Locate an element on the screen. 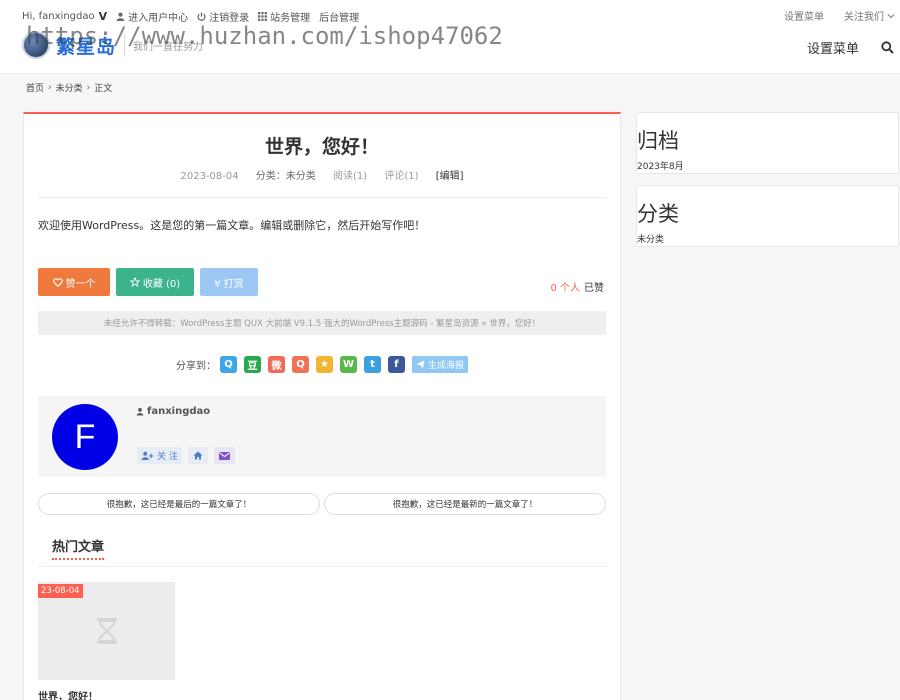 The height and width of the screenshot is (700, 900). post-edit-link: [编辑] is located at coordinates (450, 176).